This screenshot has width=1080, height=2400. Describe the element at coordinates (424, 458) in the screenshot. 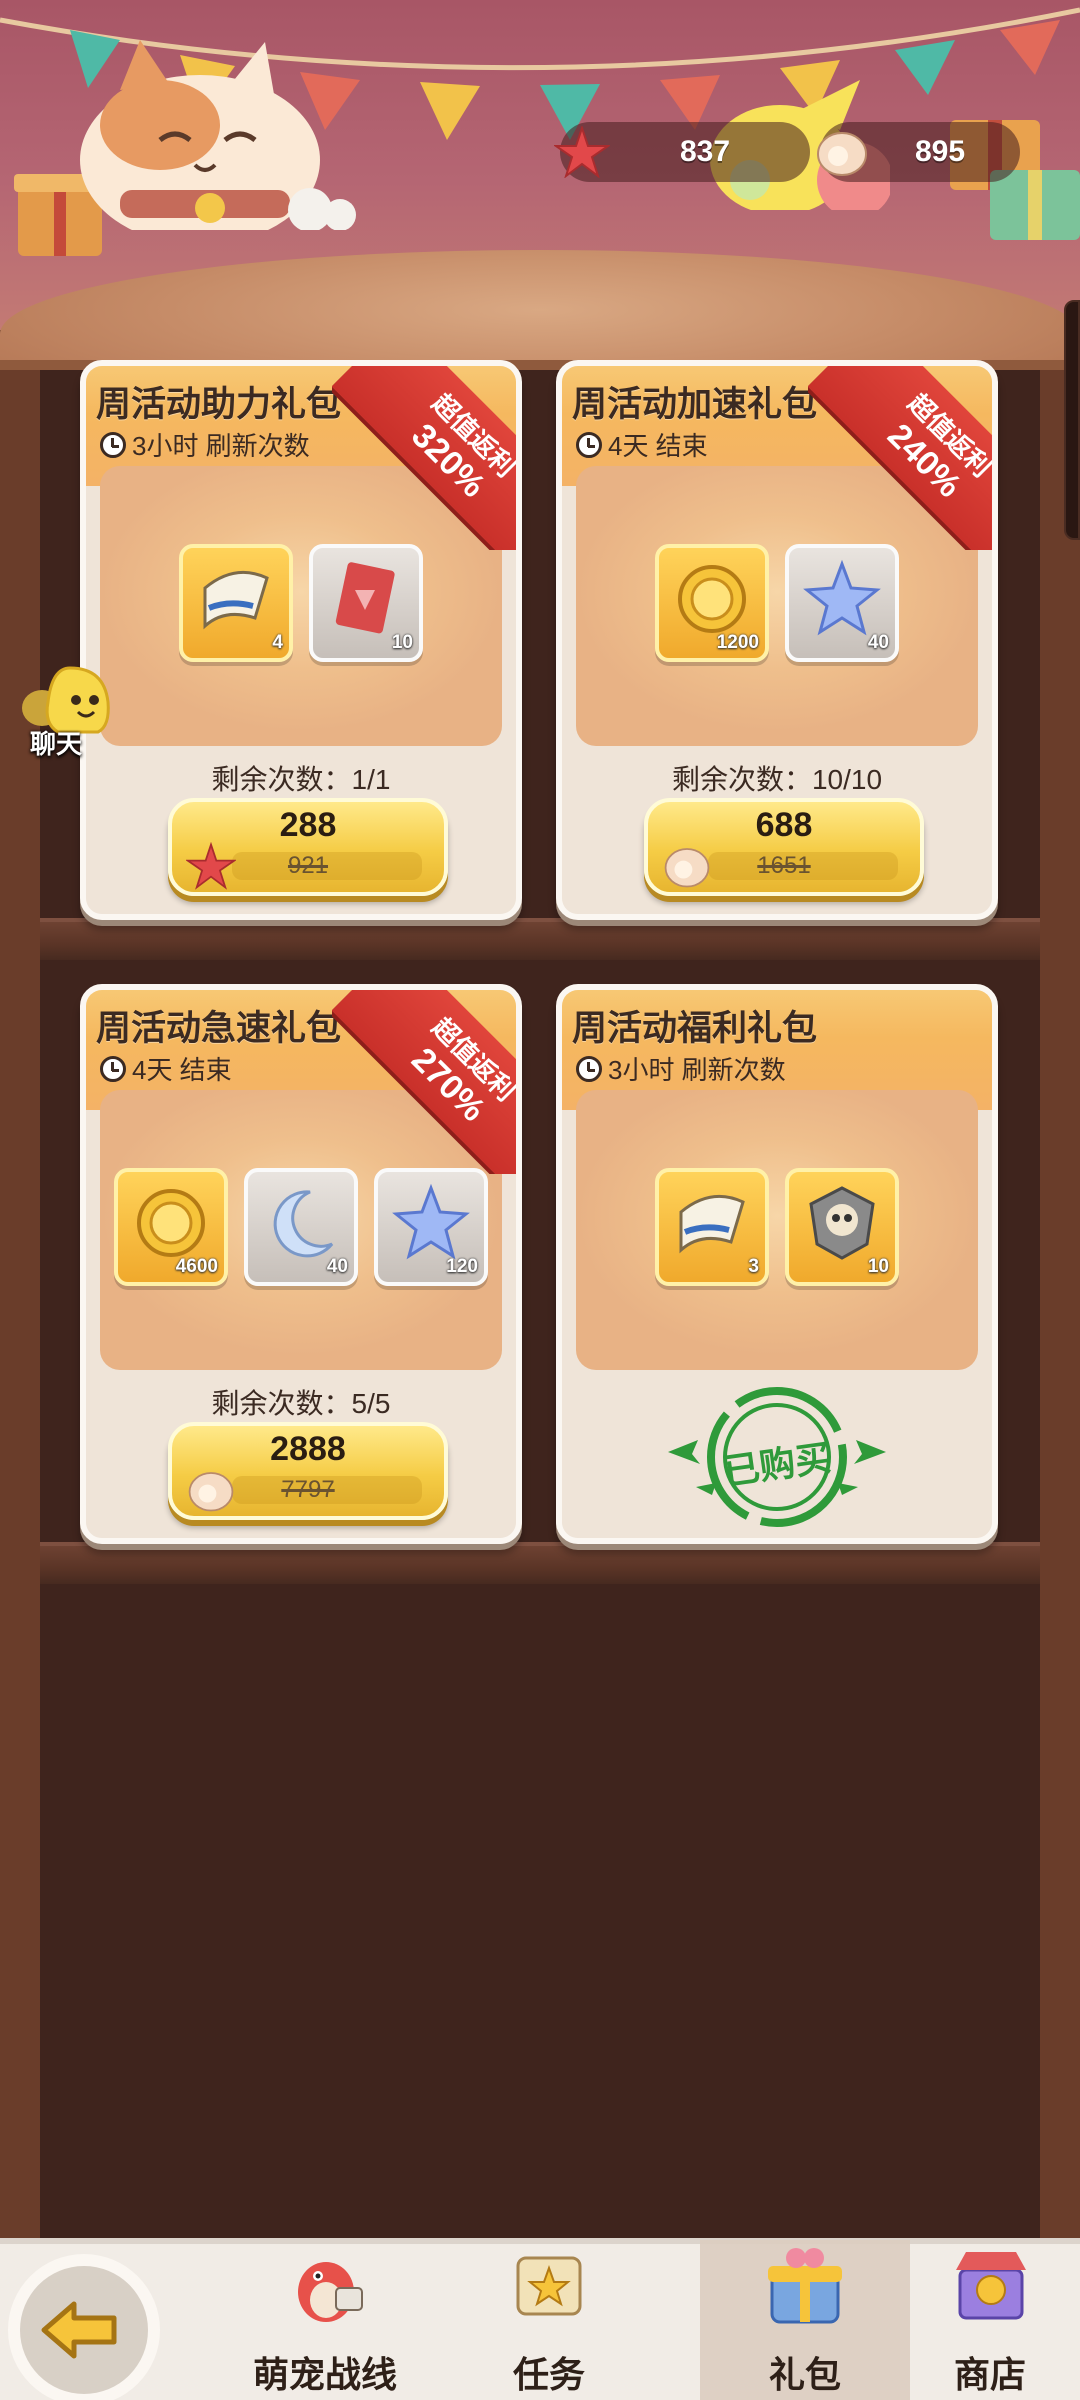

I see `value-ribbon: 超值返利 320%` at that location.